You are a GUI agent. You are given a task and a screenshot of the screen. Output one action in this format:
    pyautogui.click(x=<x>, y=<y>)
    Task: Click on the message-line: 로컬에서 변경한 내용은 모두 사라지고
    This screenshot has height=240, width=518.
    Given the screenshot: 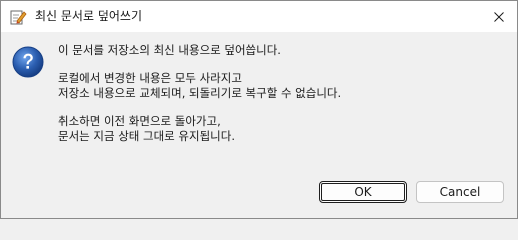 What is the action you would take?
    pyautogui.click(x=150, y=78)
    